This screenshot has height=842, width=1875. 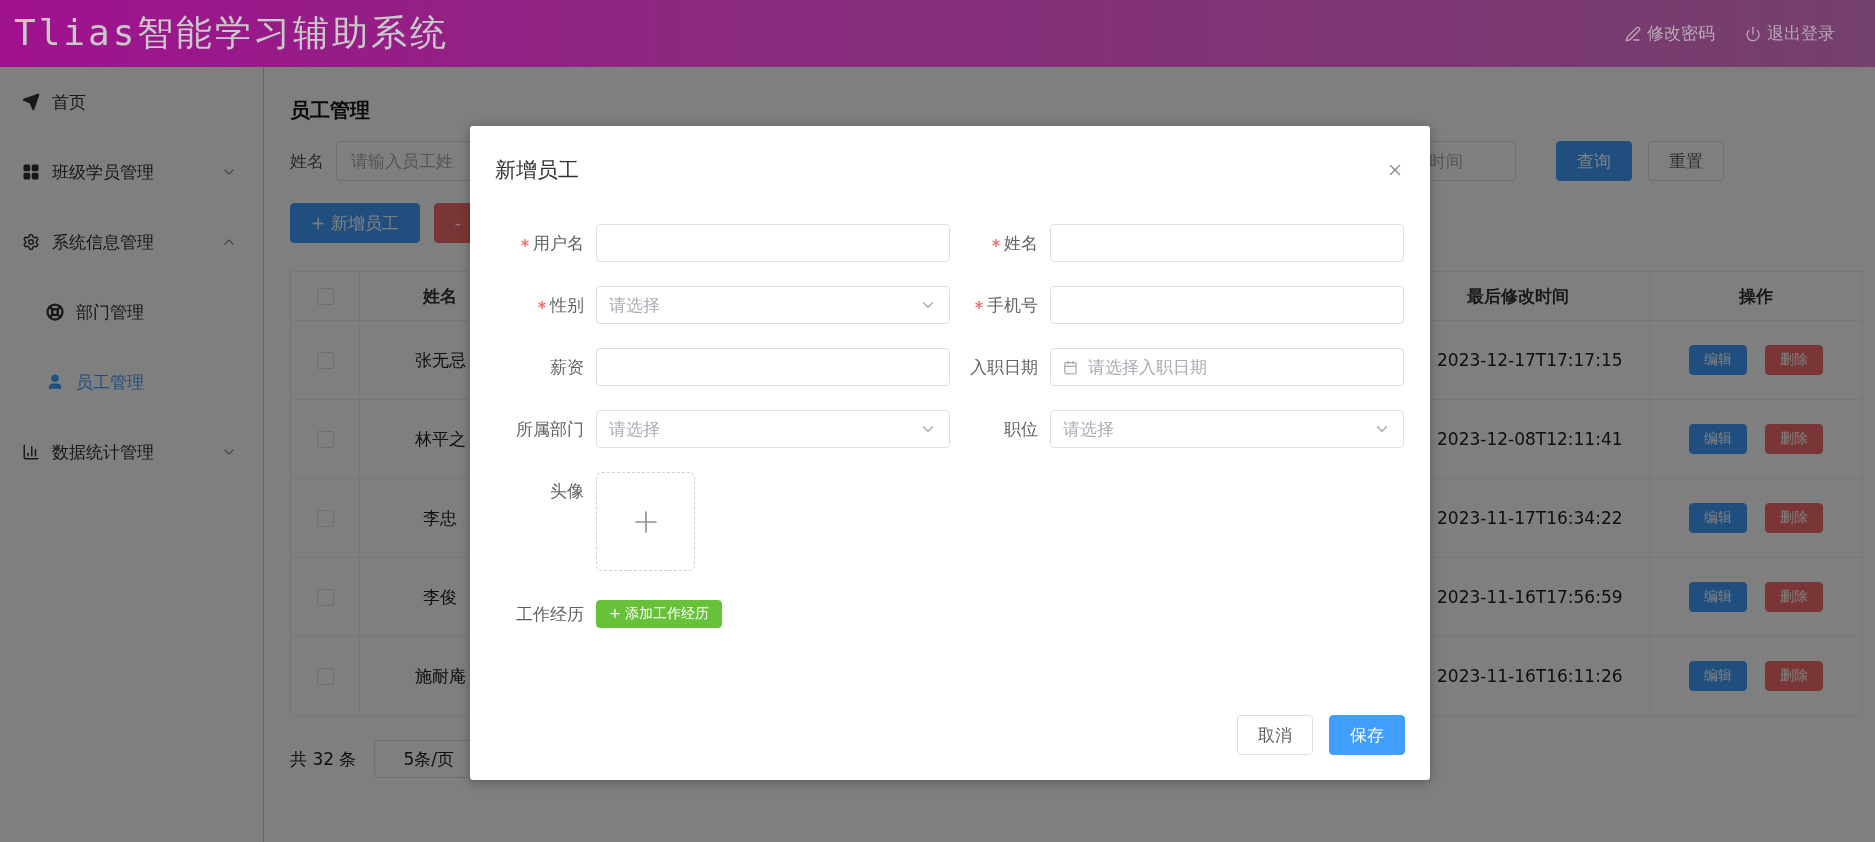 I want to click on field-label: 性别, so click(x=527, y=305).